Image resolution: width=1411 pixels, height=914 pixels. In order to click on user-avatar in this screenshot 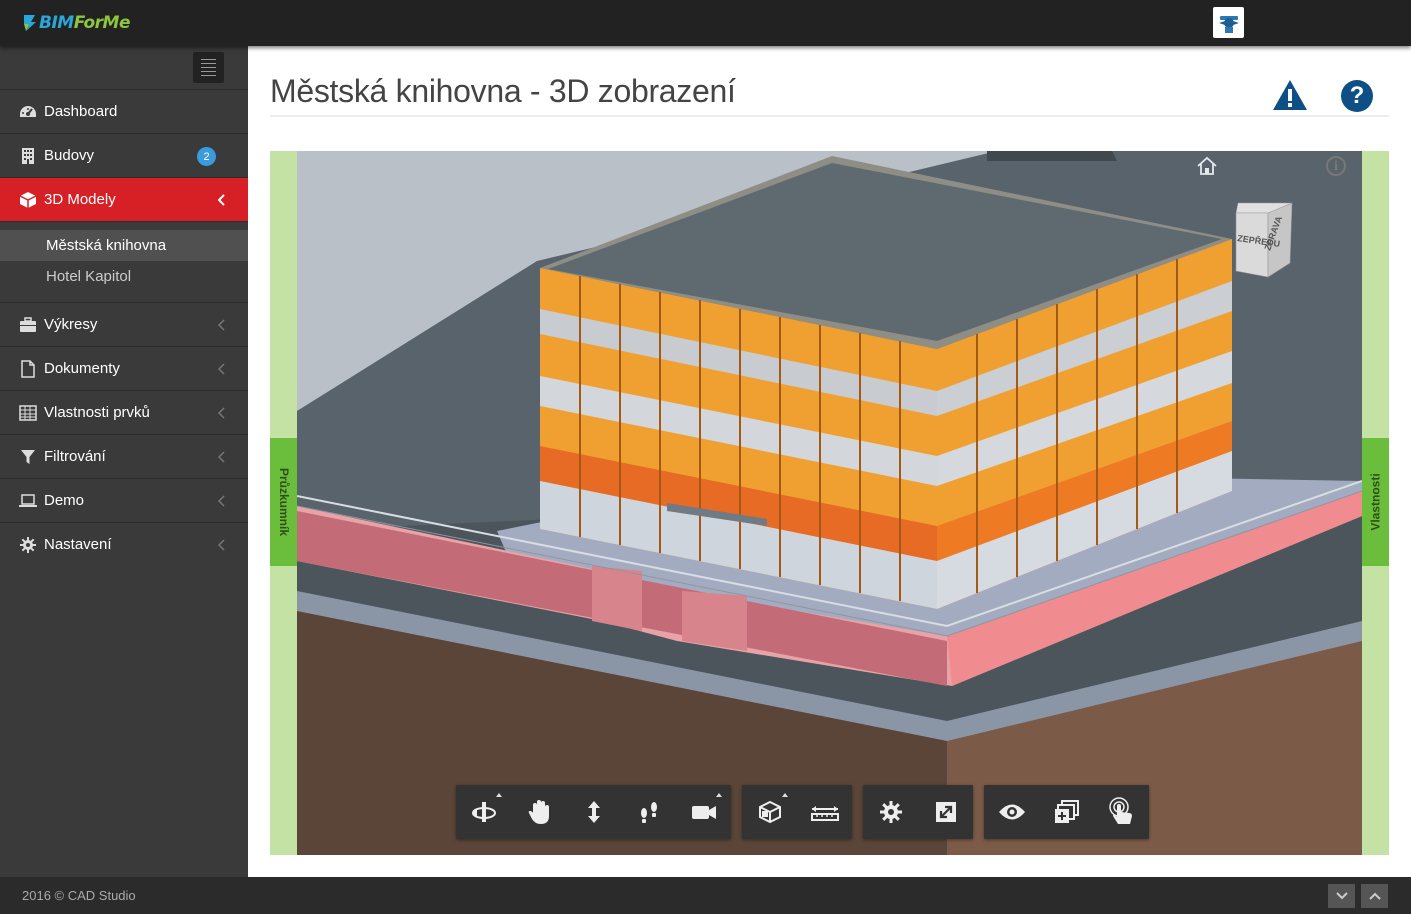, I will do `click(1228, 22)`.